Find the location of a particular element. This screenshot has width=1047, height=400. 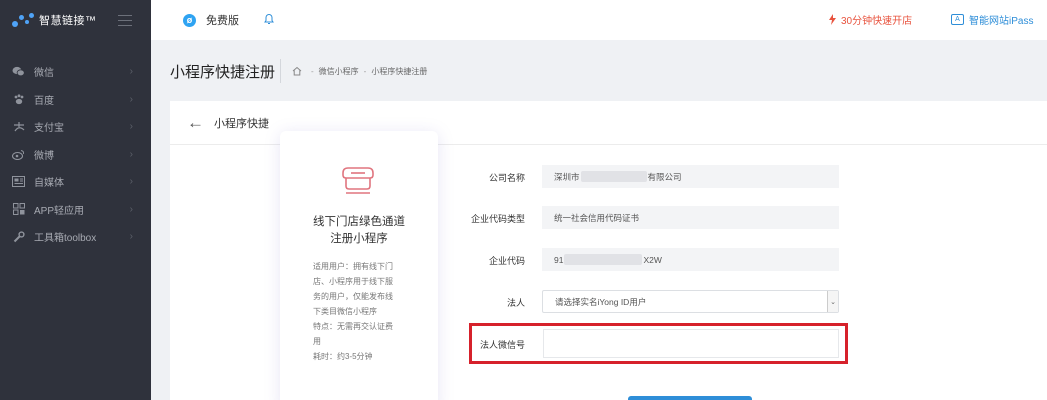

ipass-link: A 智能网站iPass is located at coordinates (992, 19).